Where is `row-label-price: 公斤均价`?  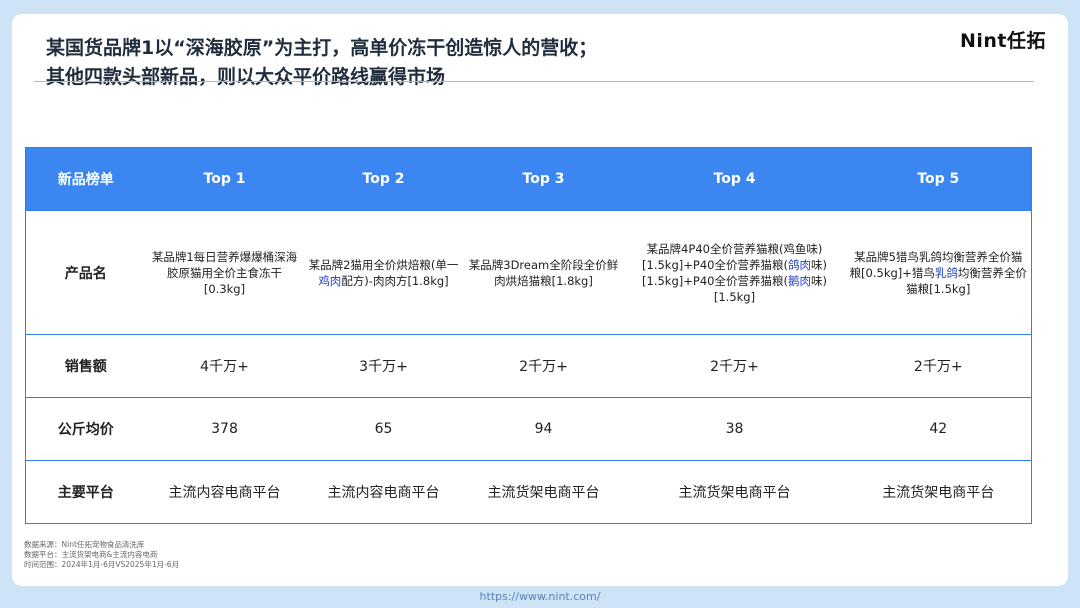 row-label-price: 公斤均价 is located at coordinates (85, 429).